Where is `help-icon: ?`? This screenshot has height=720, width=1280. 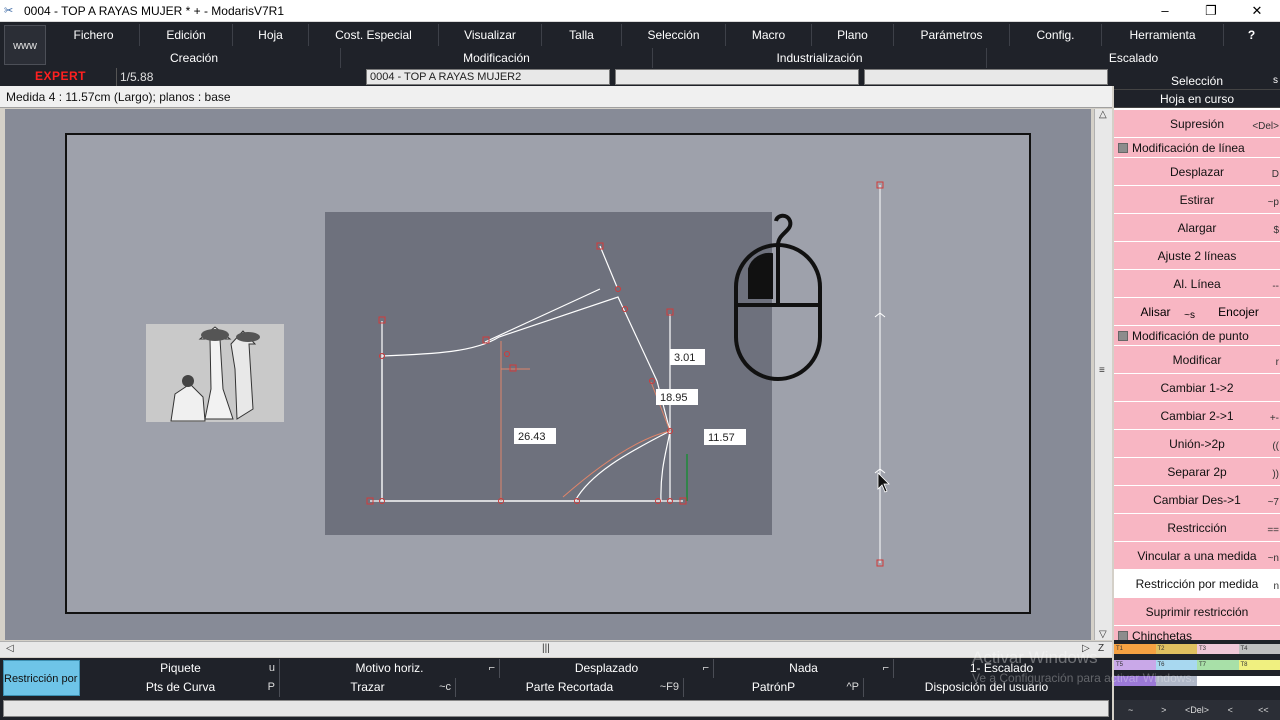
help-icon: ? is located at coordinates (1251, 35).